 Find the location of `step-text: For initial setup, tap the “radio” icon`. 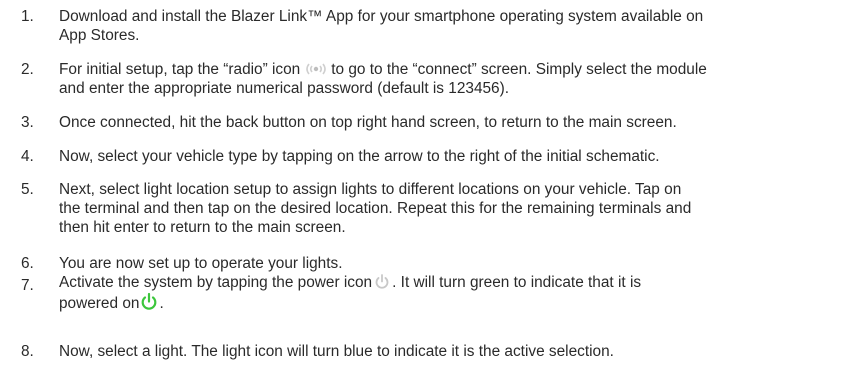

step-text: For initial setup, tap the “radio” icon is located at coordinates (180, 69).